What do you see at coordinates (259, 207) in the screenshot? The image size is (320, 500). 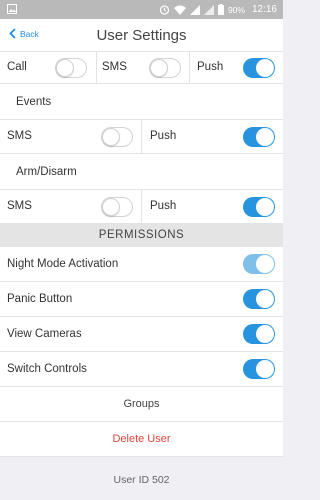 I see `arm-disarm-push-toggle` at bounding box center [259, 207].